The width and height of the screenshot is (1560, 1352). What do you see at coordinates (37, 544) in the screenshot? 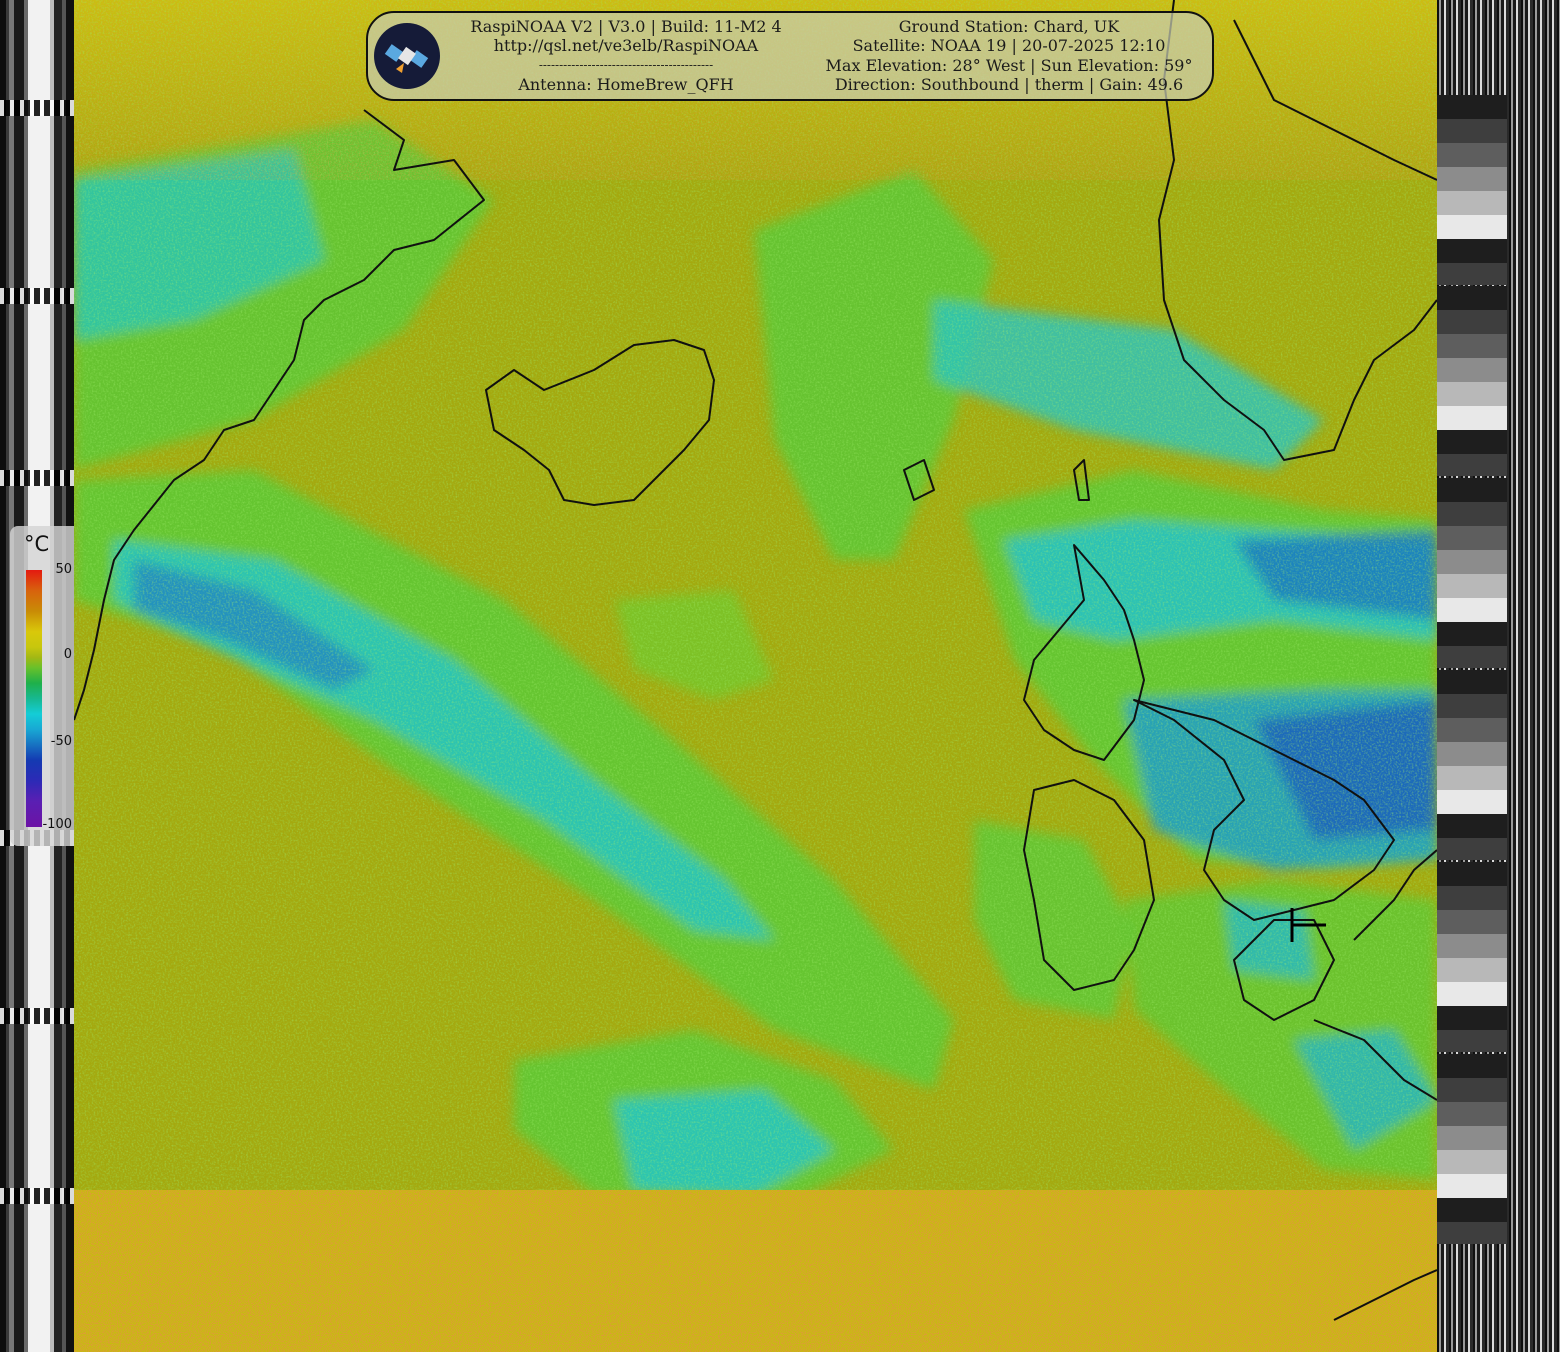
I see `legend-unit: °C` at bounding box center [37, 544].